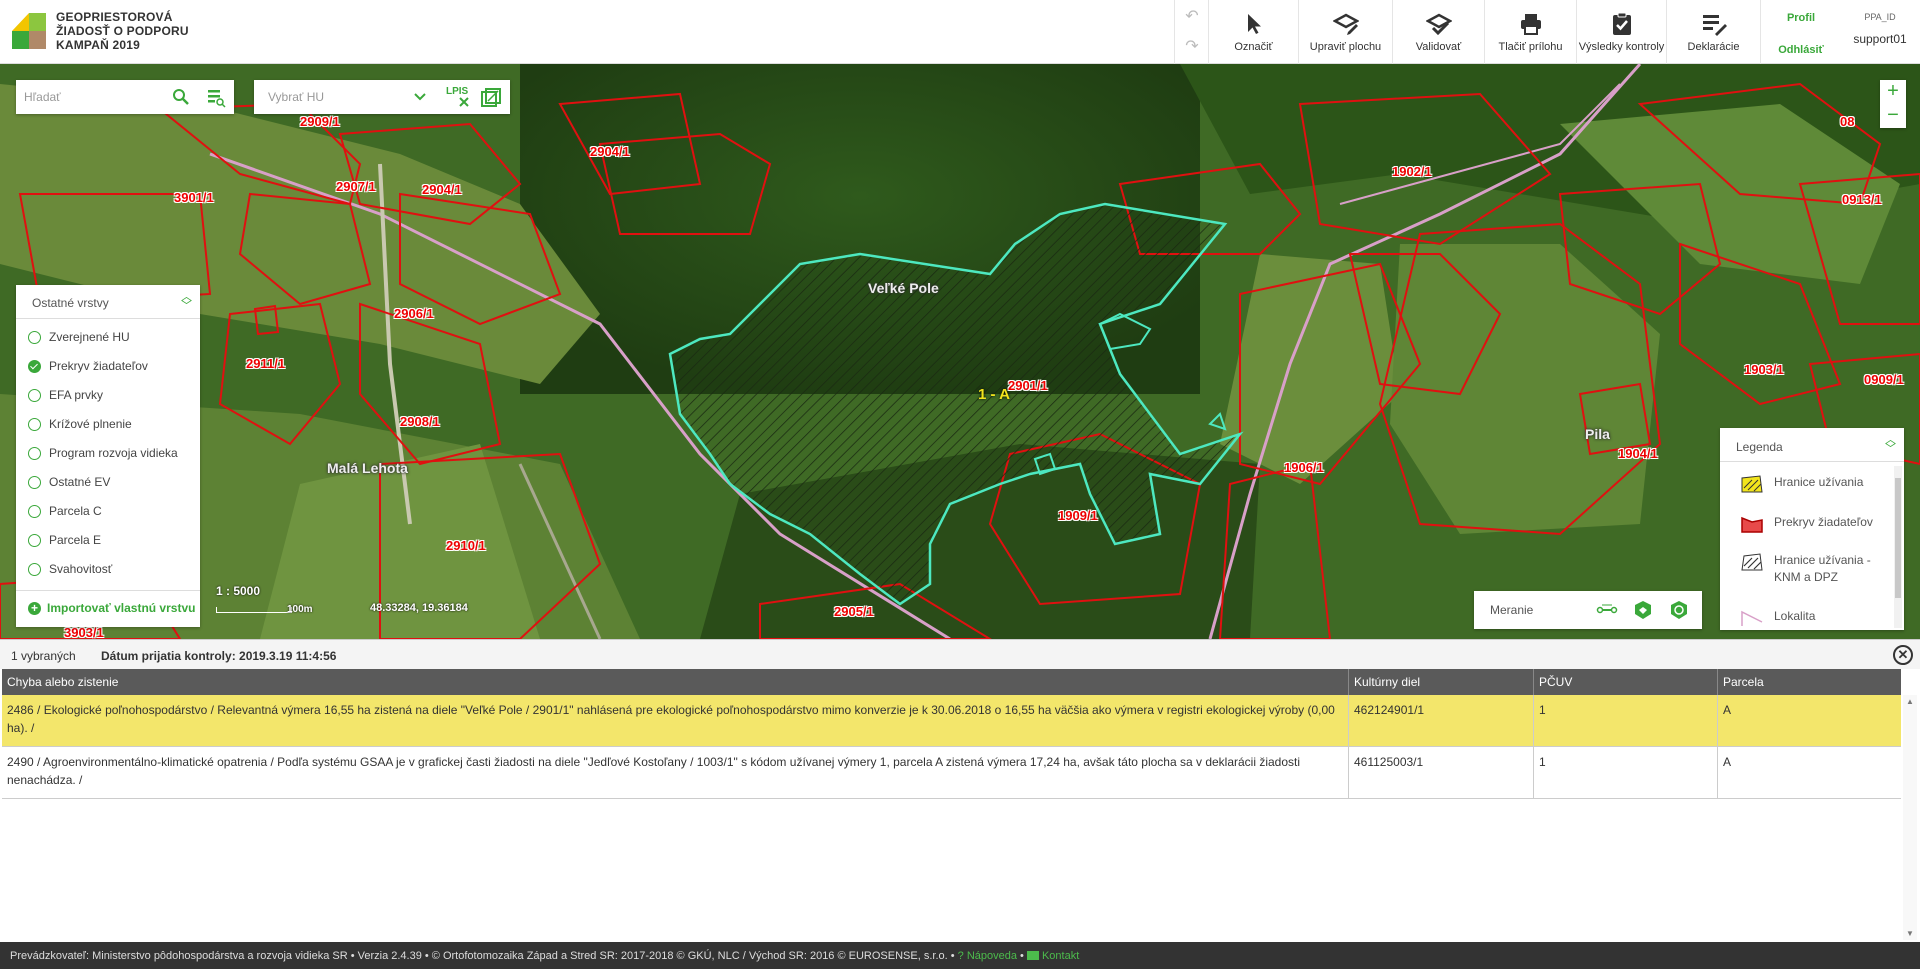 Image resolution: width=1920 pixels, height=969 pixels. Describe the element at coordinates (216, 98) in the screenshot. I see `search-list-icon` at that location.